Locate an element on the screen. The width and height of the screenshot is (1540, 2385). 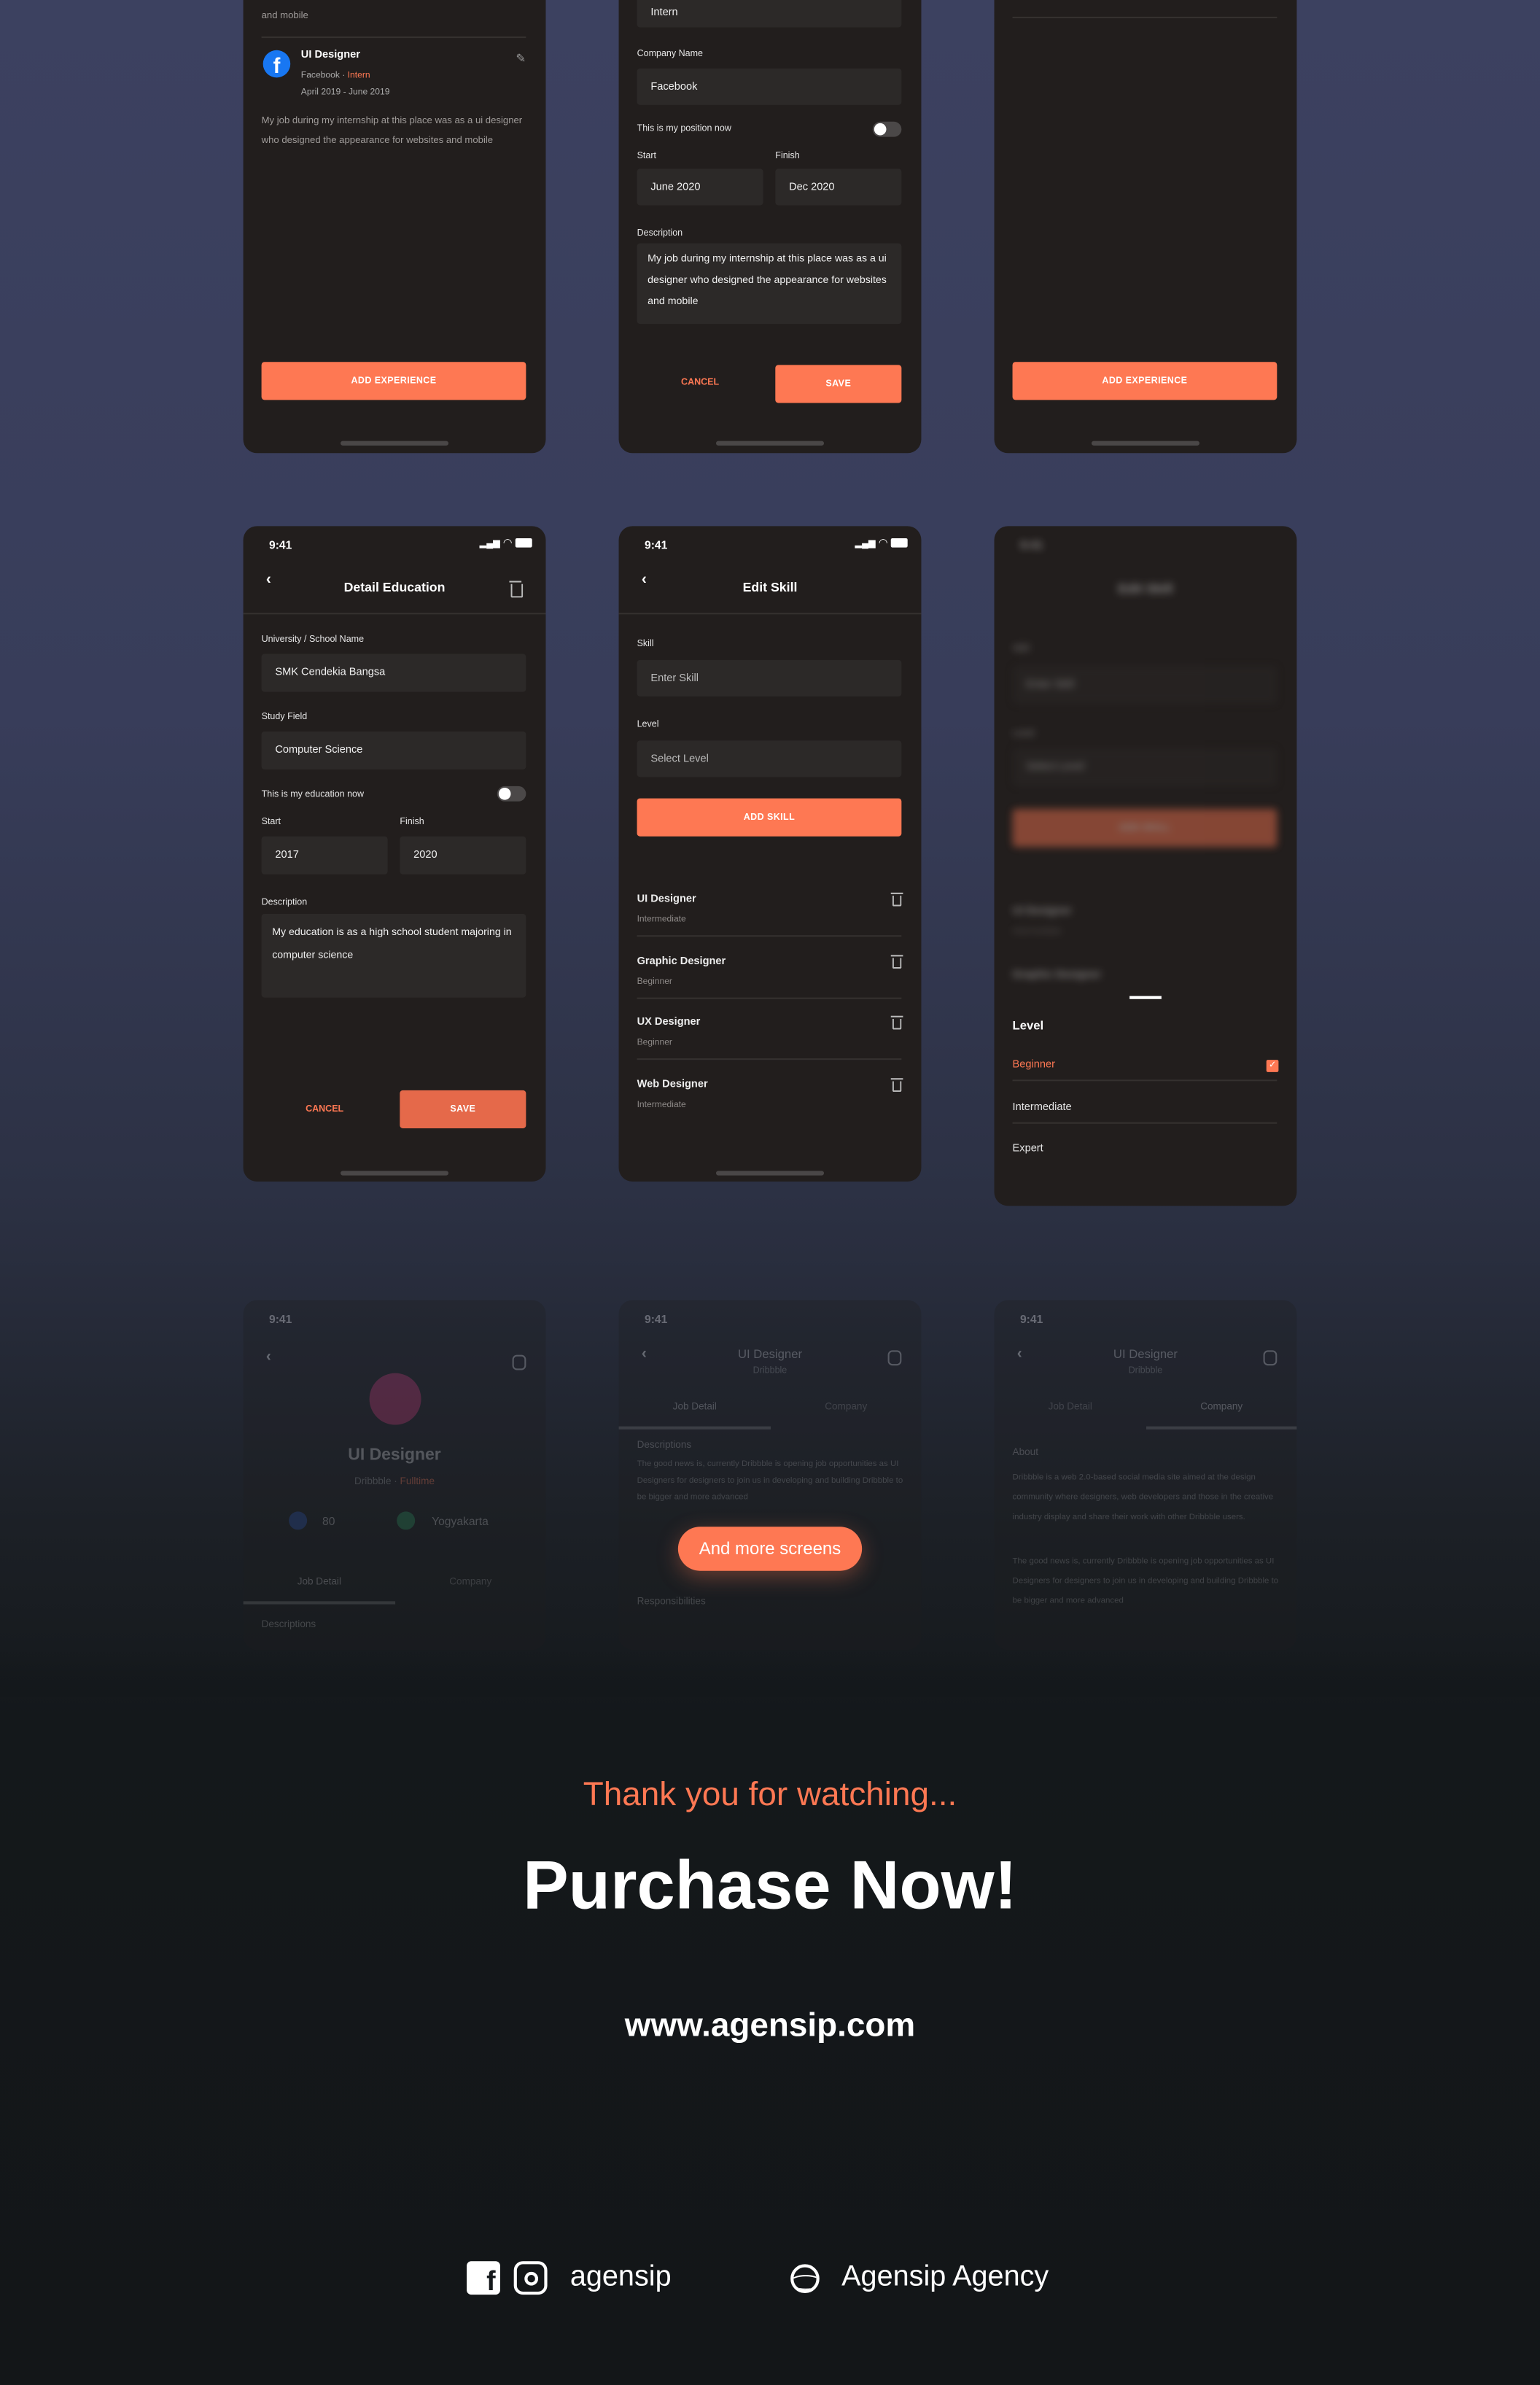
experience-title: UI Designer is located at coordinates (330, 55).